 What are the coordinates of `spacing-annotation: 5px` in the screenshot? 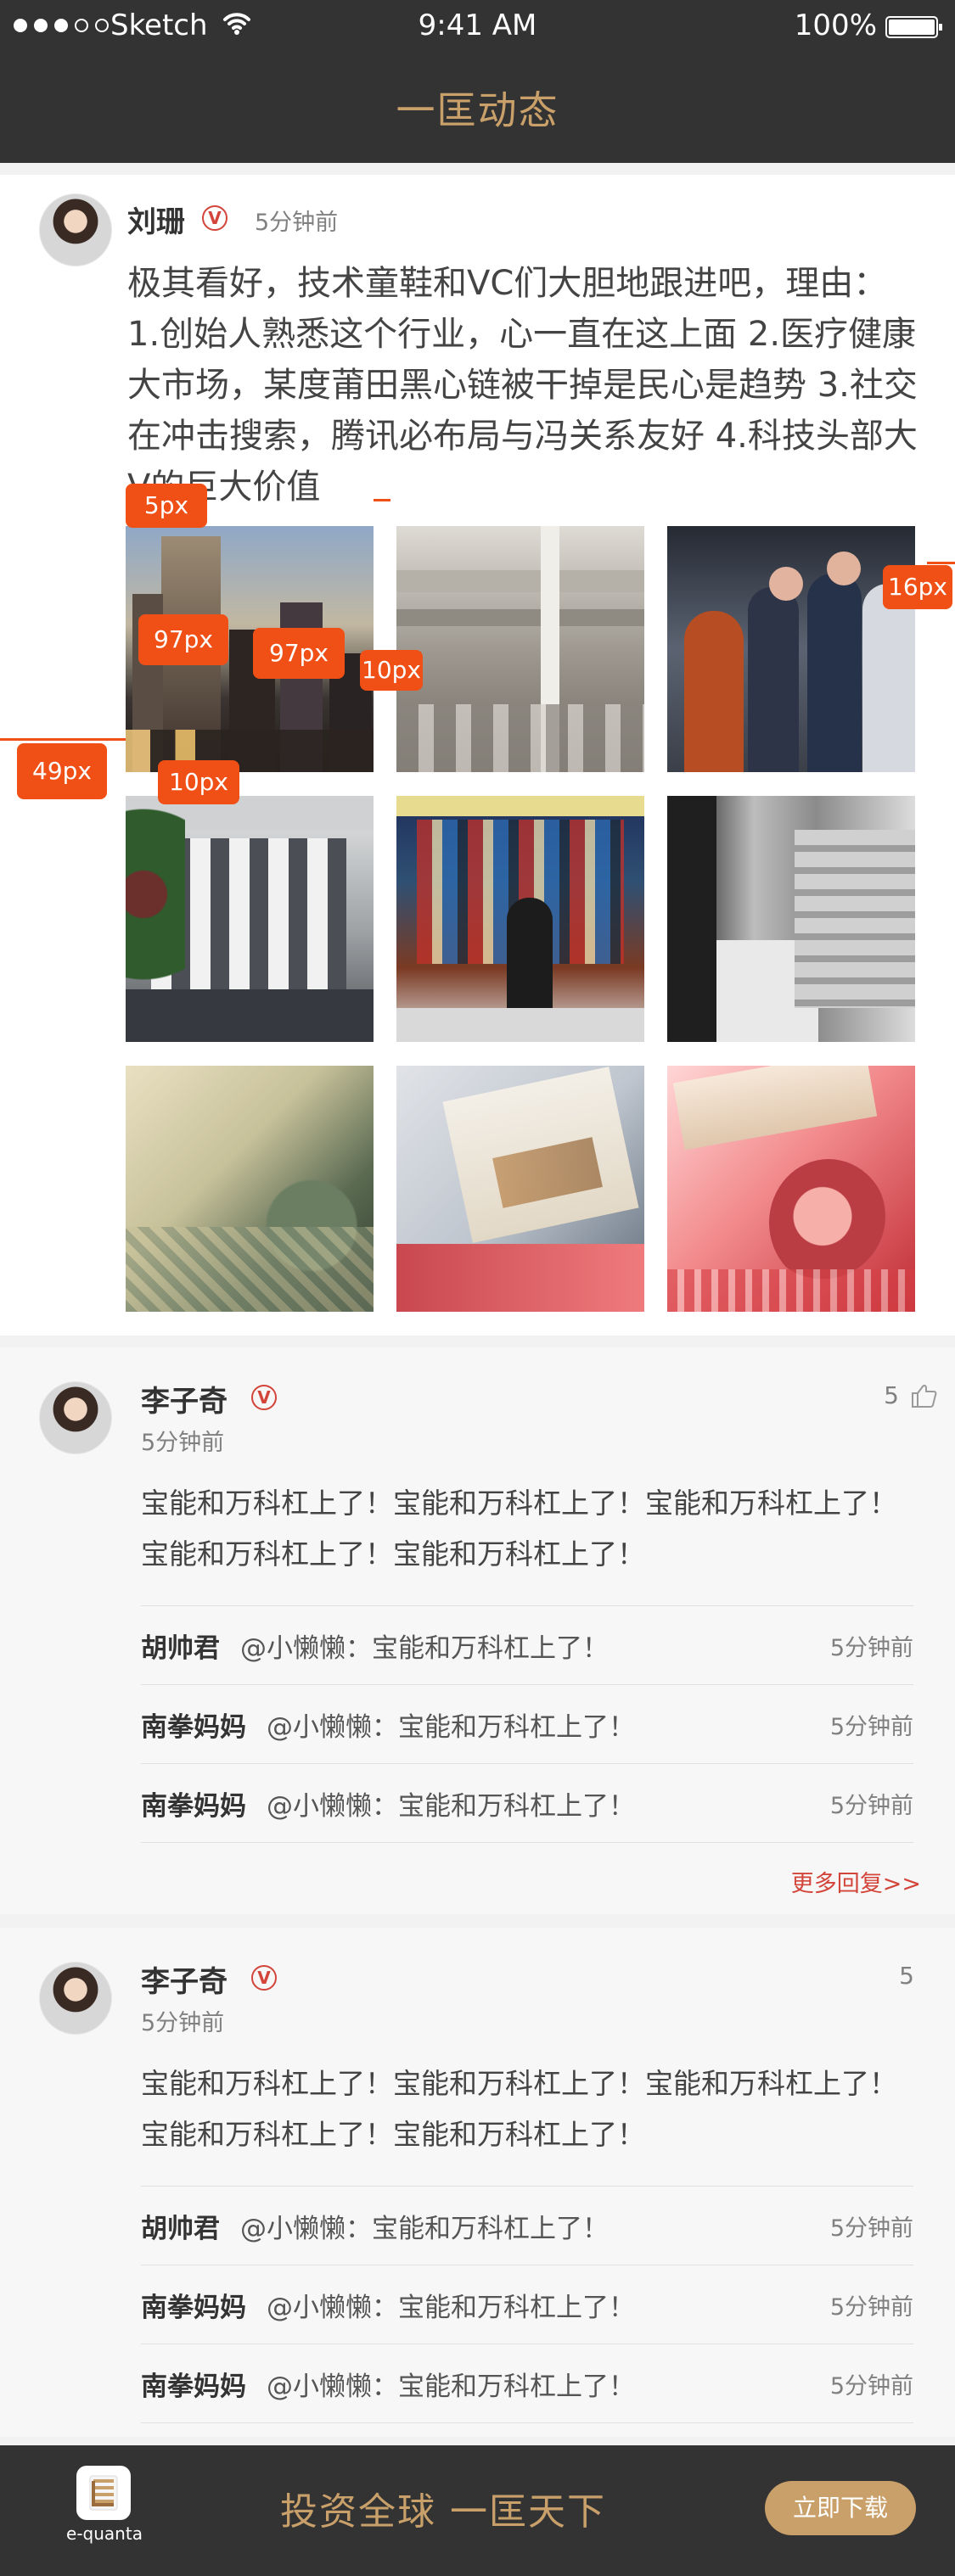 It's located at (167, 506).